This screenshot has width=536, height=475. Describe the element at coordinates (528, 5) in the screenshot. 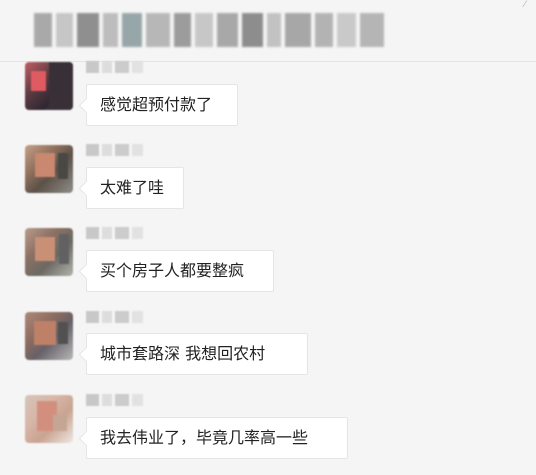

I see `corner-resize-icon: ⁄` at that location.